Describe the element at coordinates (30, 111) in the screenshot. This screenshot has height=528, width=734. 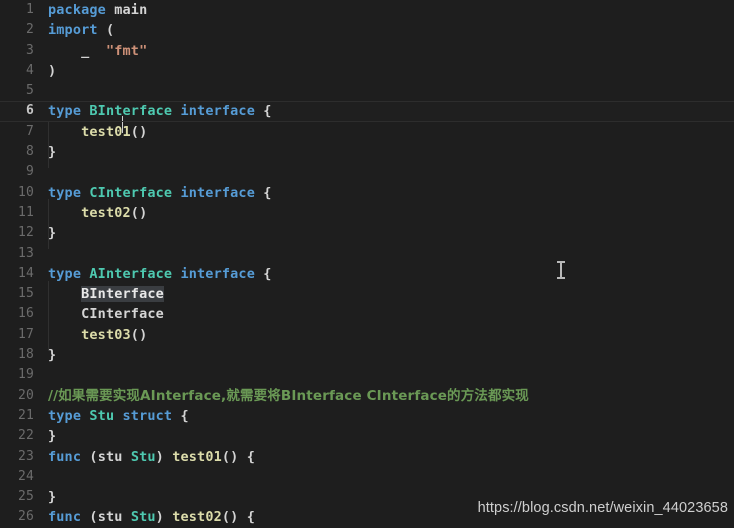
I see `line-number-active: 6` at that location.